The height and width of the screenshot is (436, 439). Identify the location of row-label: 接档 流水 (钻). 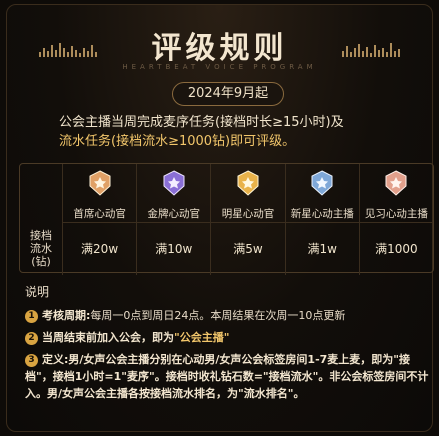
(41, 248).